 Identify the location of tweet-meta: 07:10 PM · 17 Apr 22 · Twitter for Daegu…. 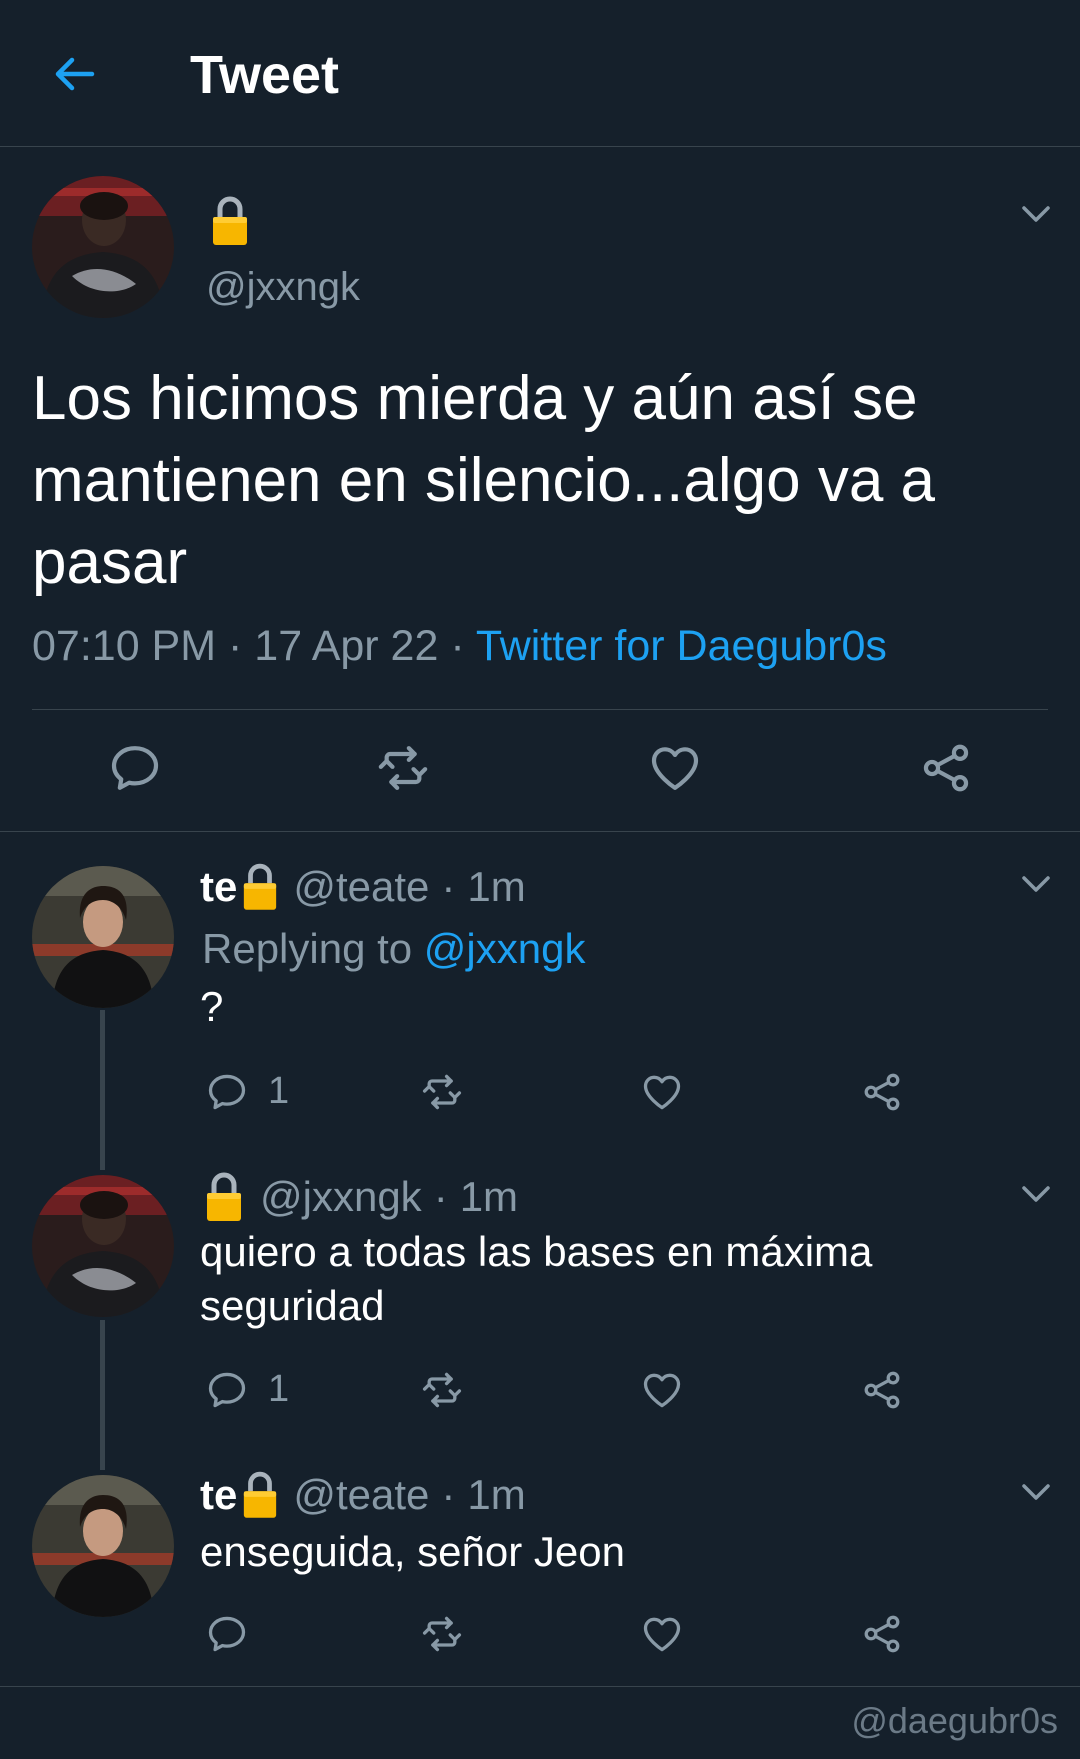
(459, 646).